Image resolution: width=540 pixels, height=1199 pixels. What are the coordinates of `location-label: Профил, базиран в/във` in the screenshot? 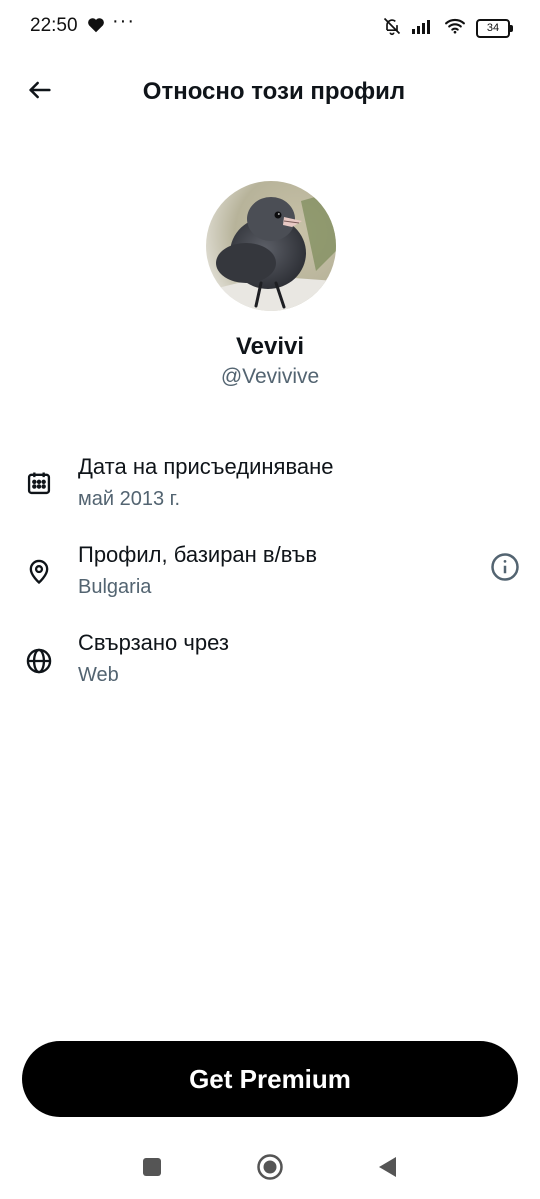 It's located at (198, 554).